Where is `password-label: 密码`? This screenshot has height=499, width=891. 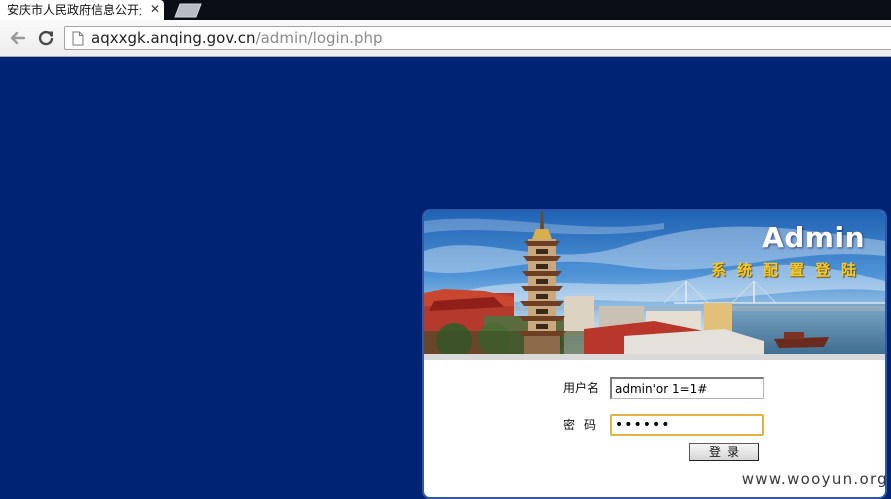
password-label: 密码 is located at coordinates (584, 425).